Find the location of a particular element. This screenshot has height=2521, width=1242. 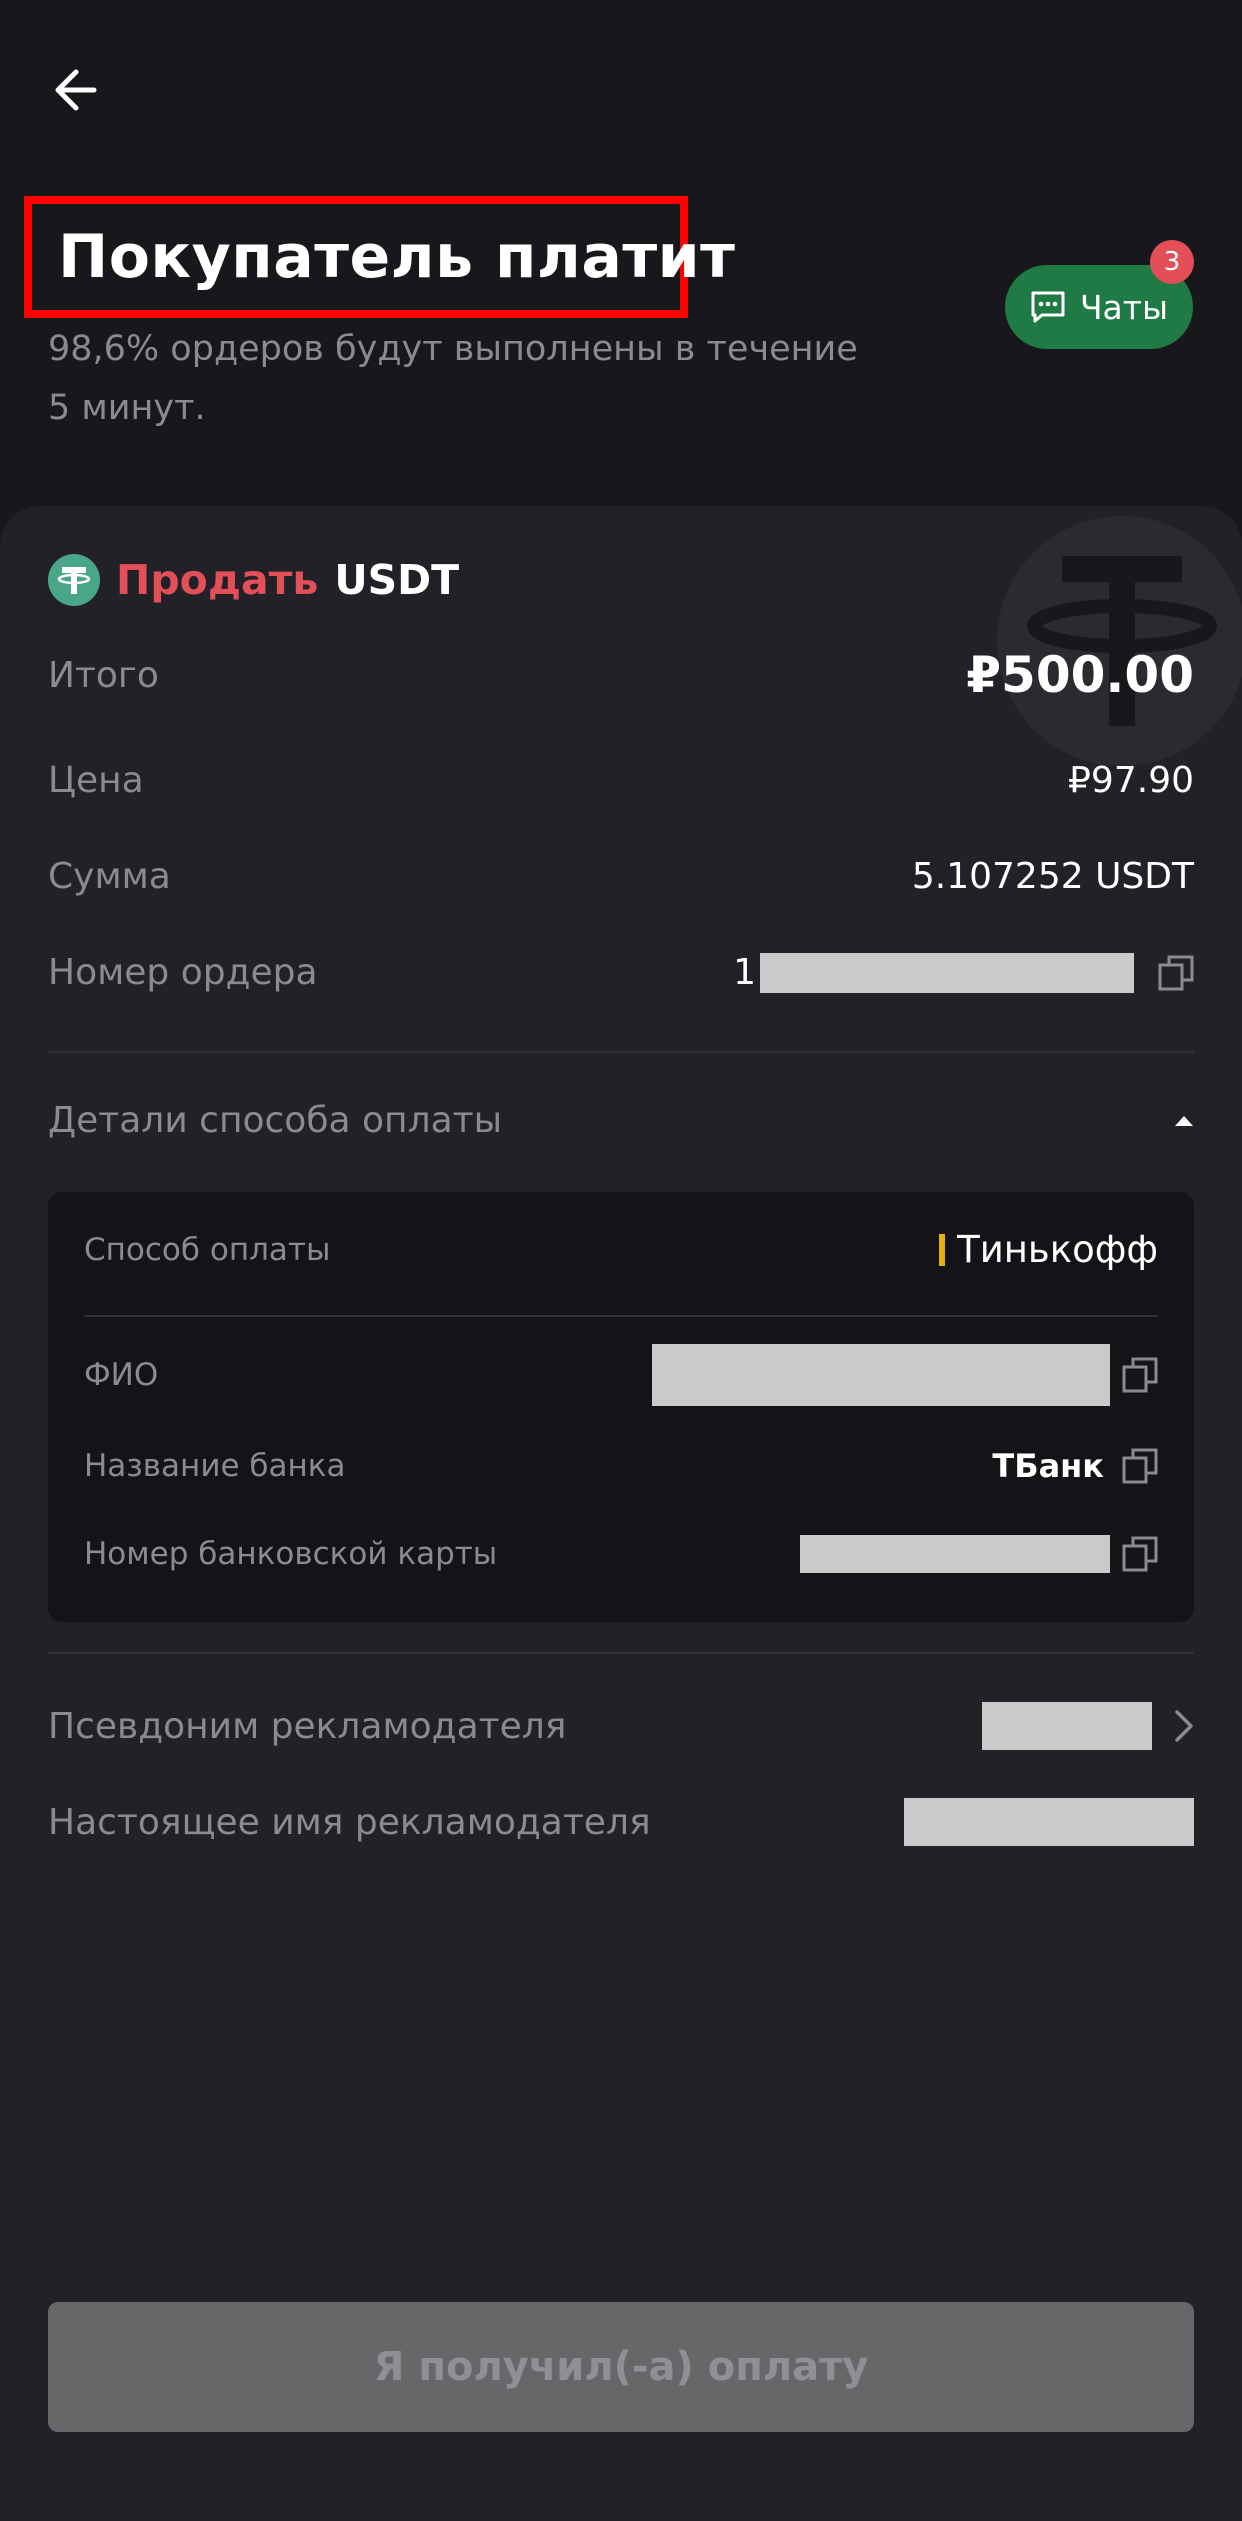

advertiser-nickname-value is located at coordinates (1088, 1726).